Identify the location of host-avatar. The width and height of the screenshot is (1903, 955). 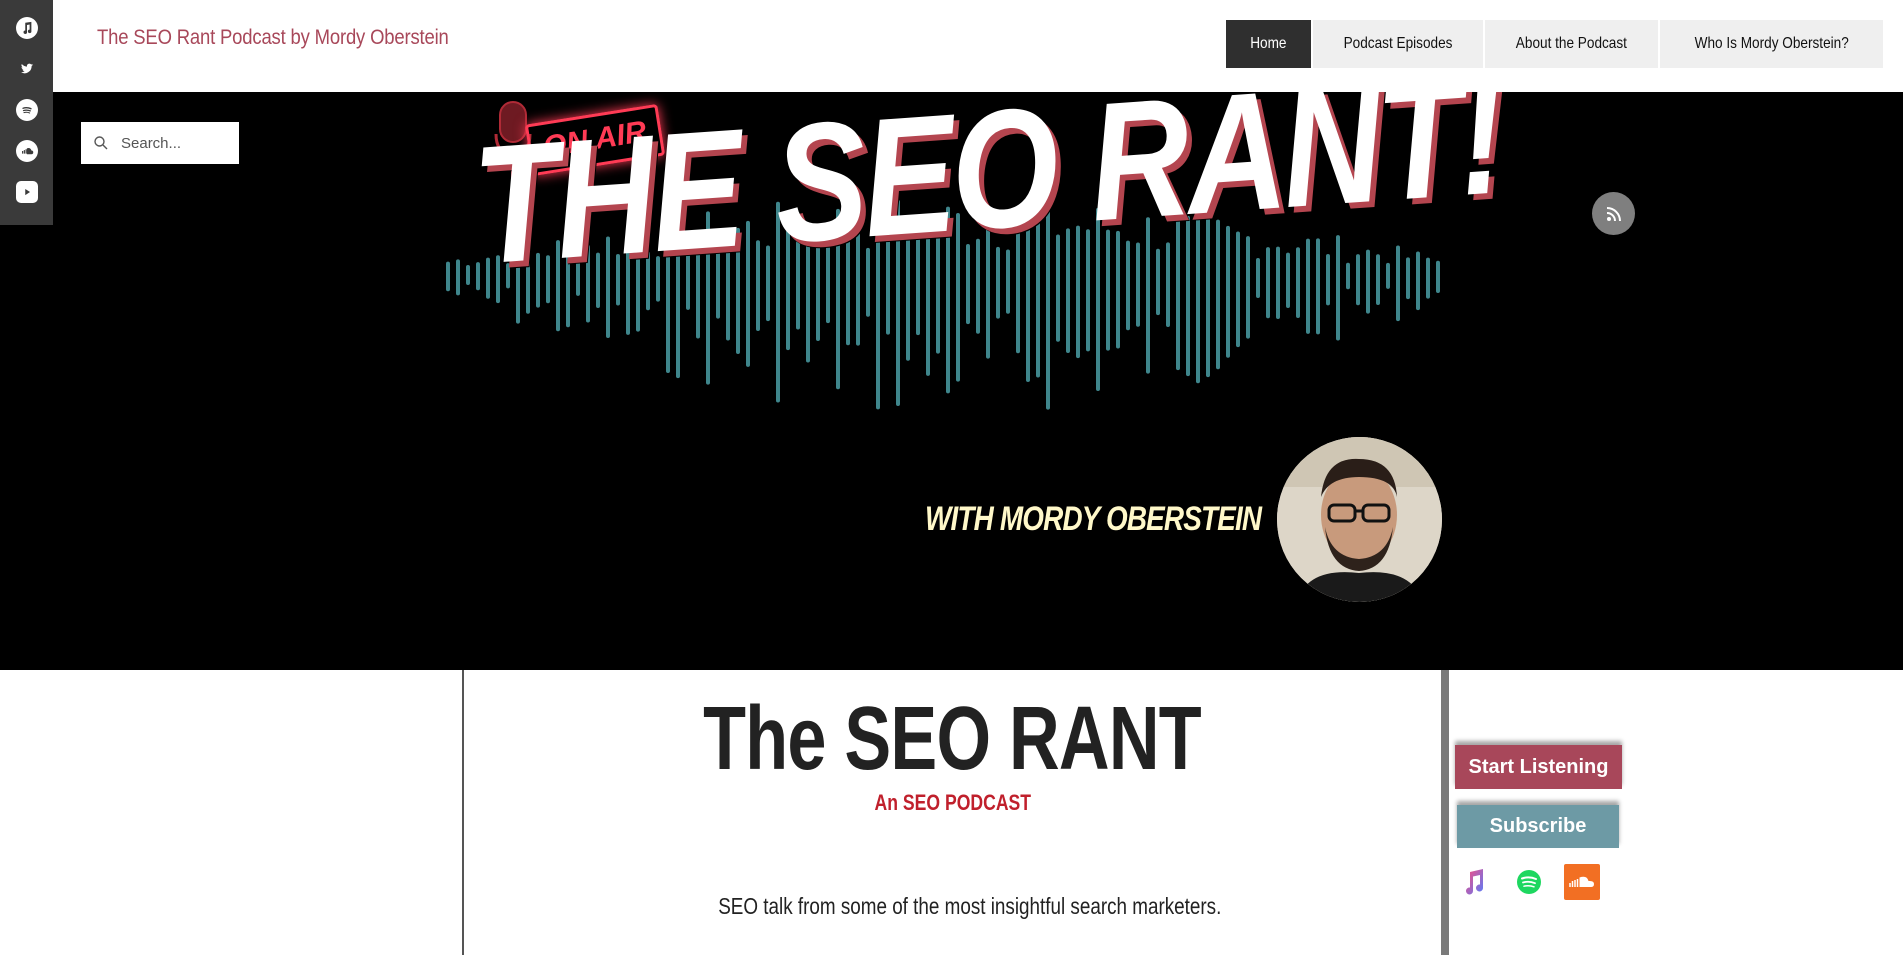
(1359, 519).